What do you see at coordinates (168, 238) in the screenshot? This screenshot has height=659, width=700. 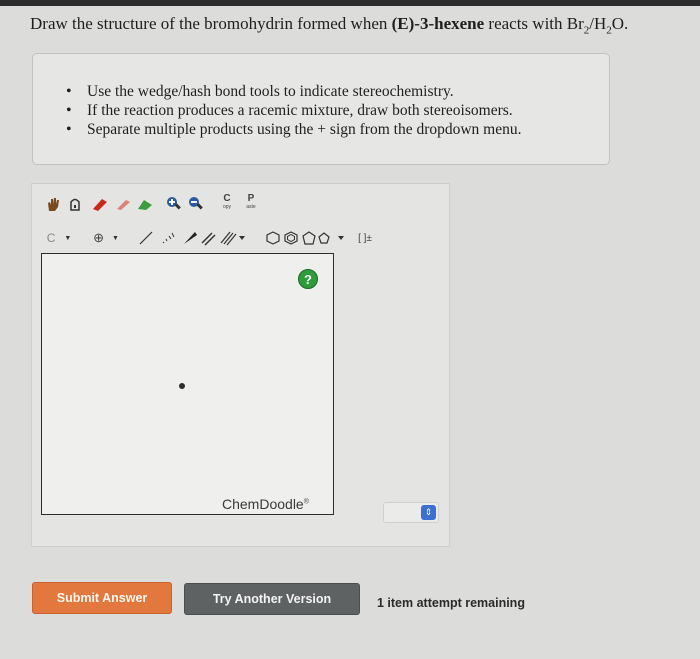 I see `hash-bond-icon` at bounding box center [168, 238].